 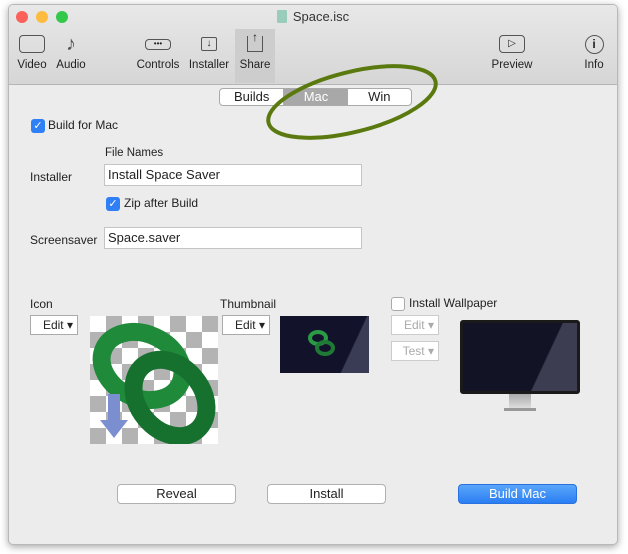 What do you see at coordinates (233, 175) in the screenshot?
I see `installer-name-input: Install Space Saver` at bounding box center [233, 175].